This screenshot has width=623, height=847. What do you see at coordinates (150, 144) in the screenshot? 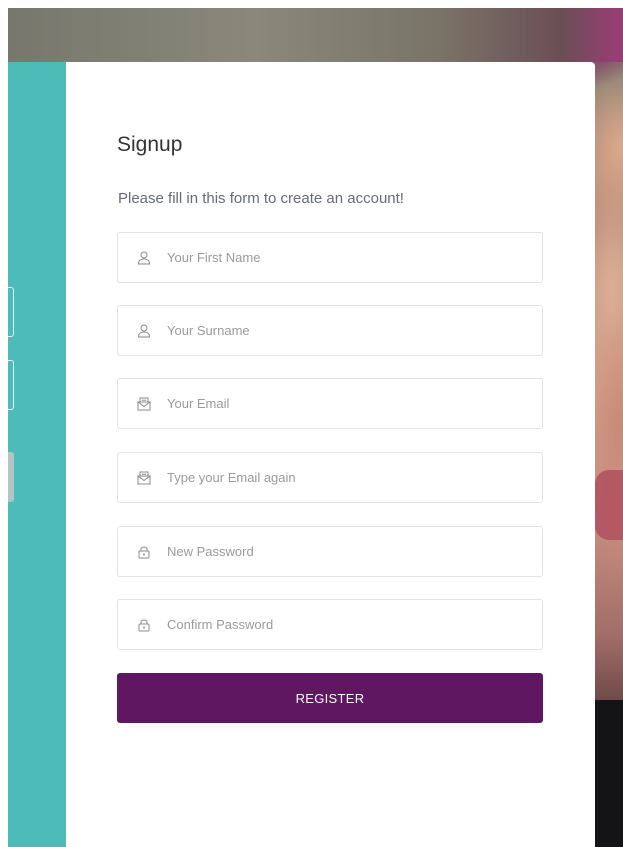
I see `form-title: Signup` at bounding box center [150, 144].